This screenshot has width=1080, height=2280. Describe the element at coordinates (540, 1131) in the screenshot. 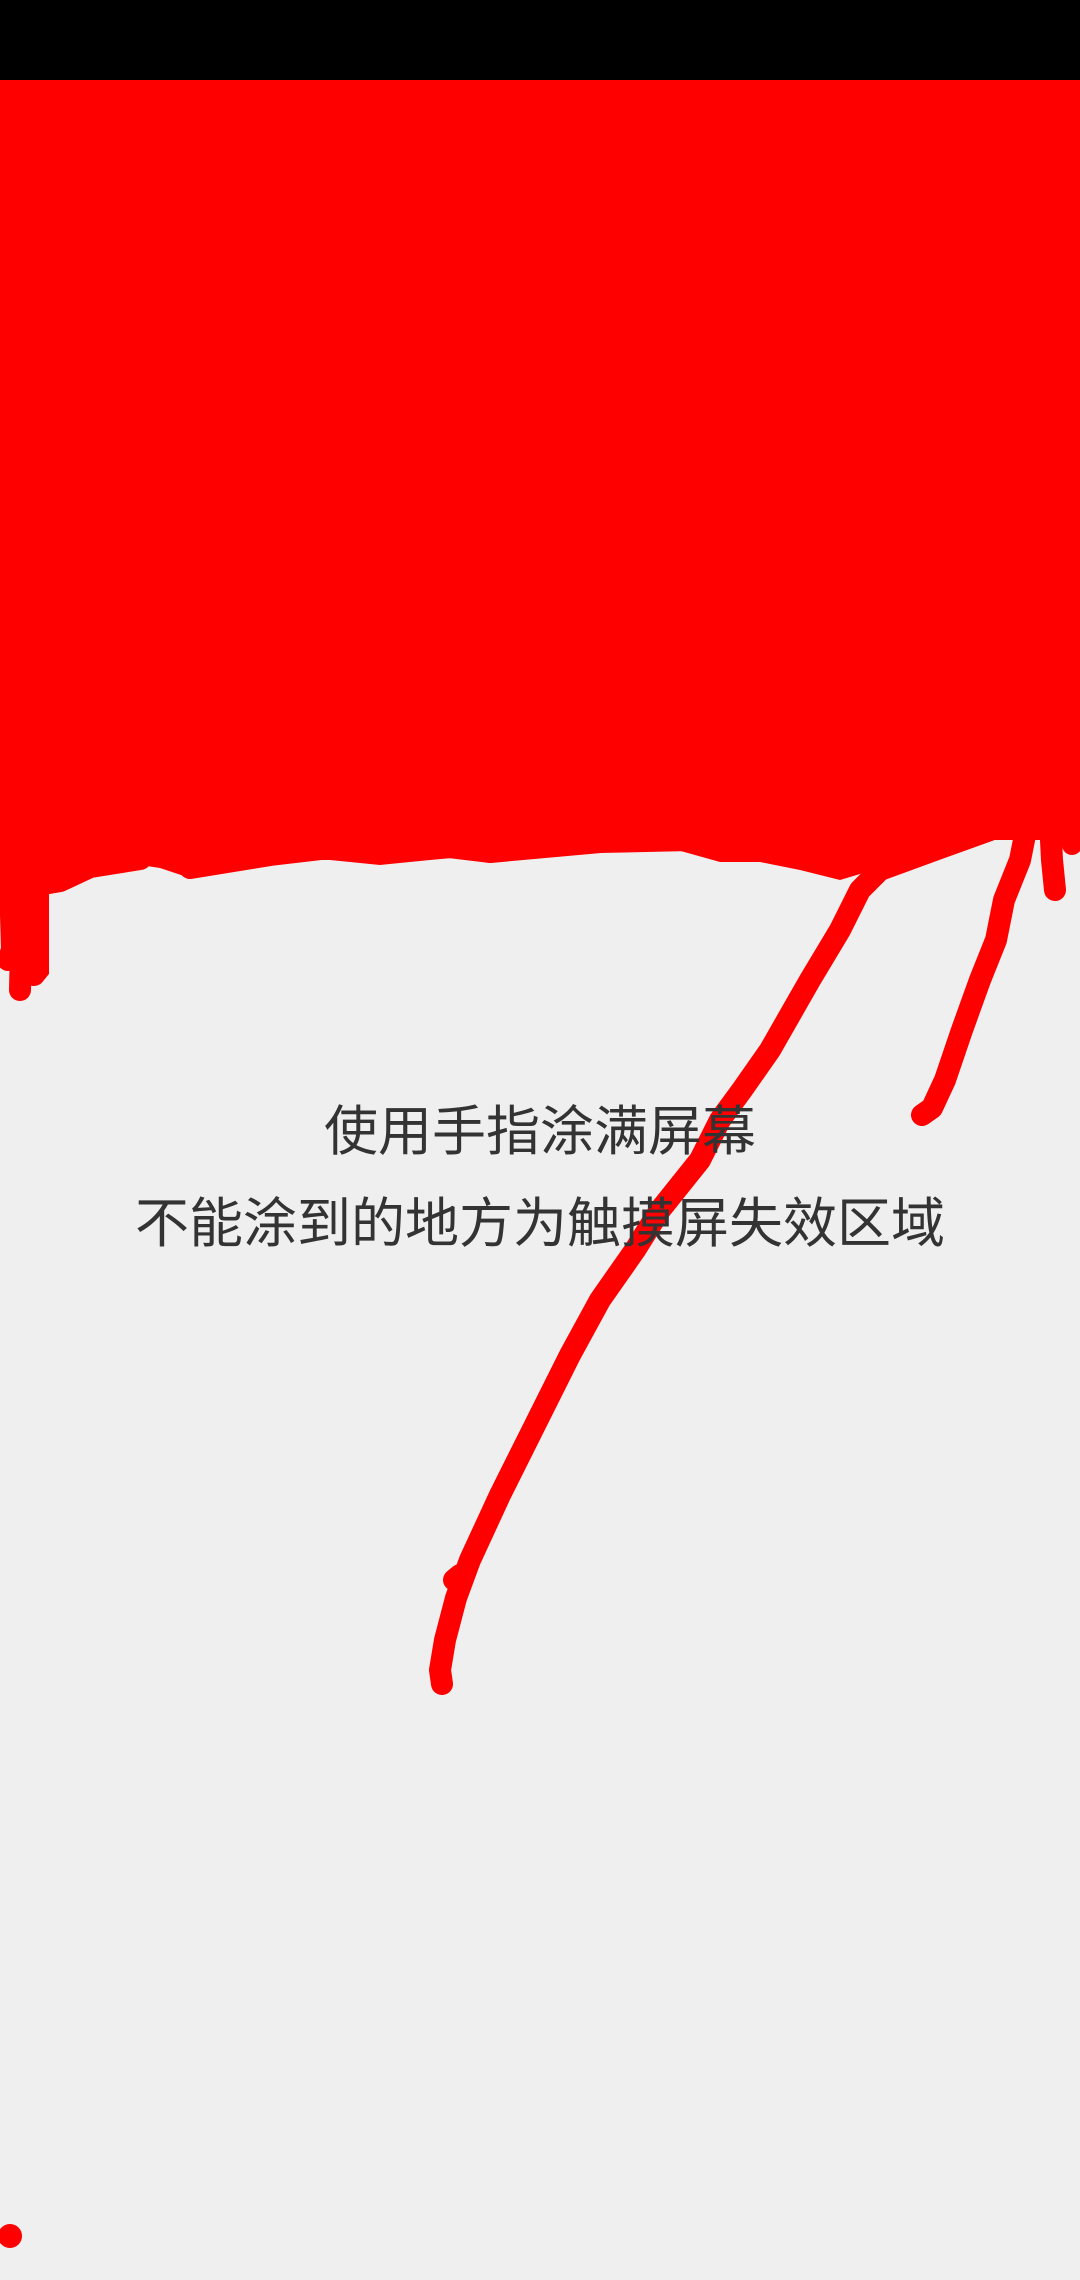

I see `instruction-line-1: 使用手指涂满屏幕` at that location.